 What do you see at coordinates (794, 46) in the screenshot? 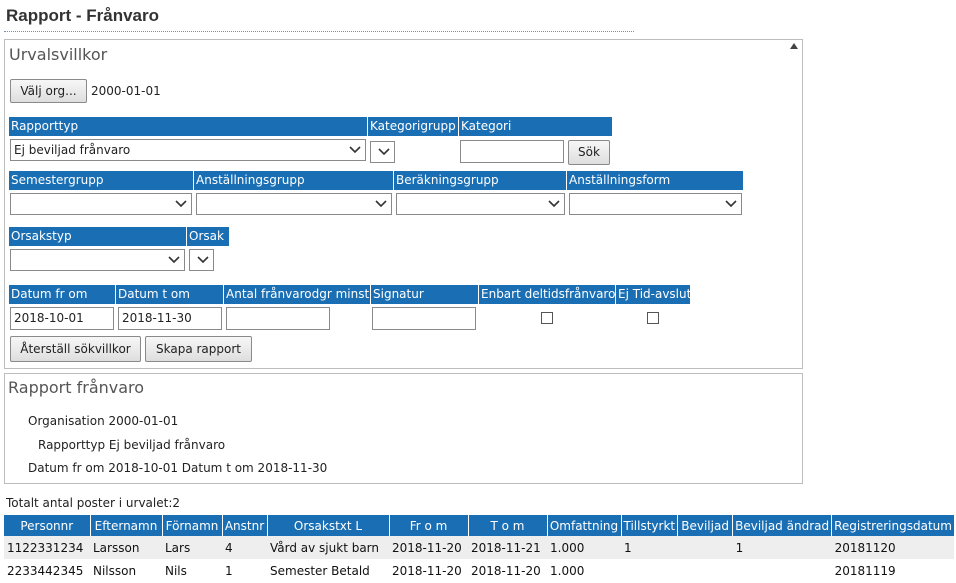
I see `collapse-icon` at bounding box center [794, 46].